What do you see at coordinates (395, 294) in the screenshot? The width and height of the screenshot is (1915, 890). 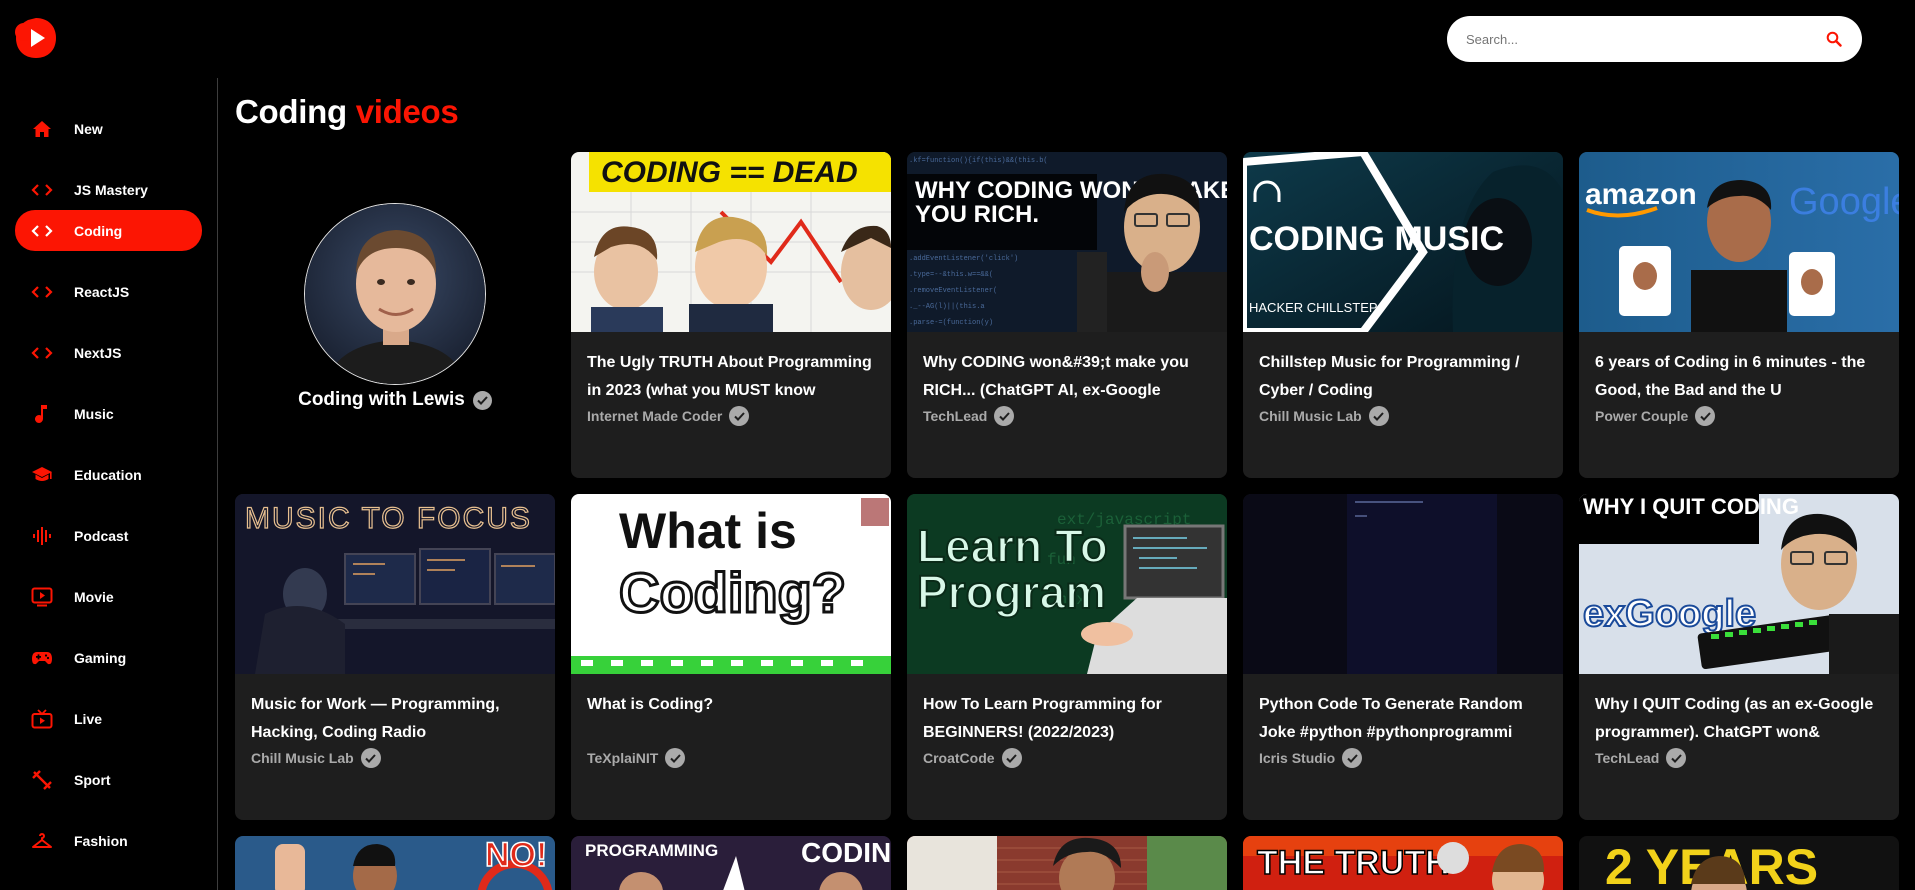 I see `channel-avatar` at bounding box center [395, 294].